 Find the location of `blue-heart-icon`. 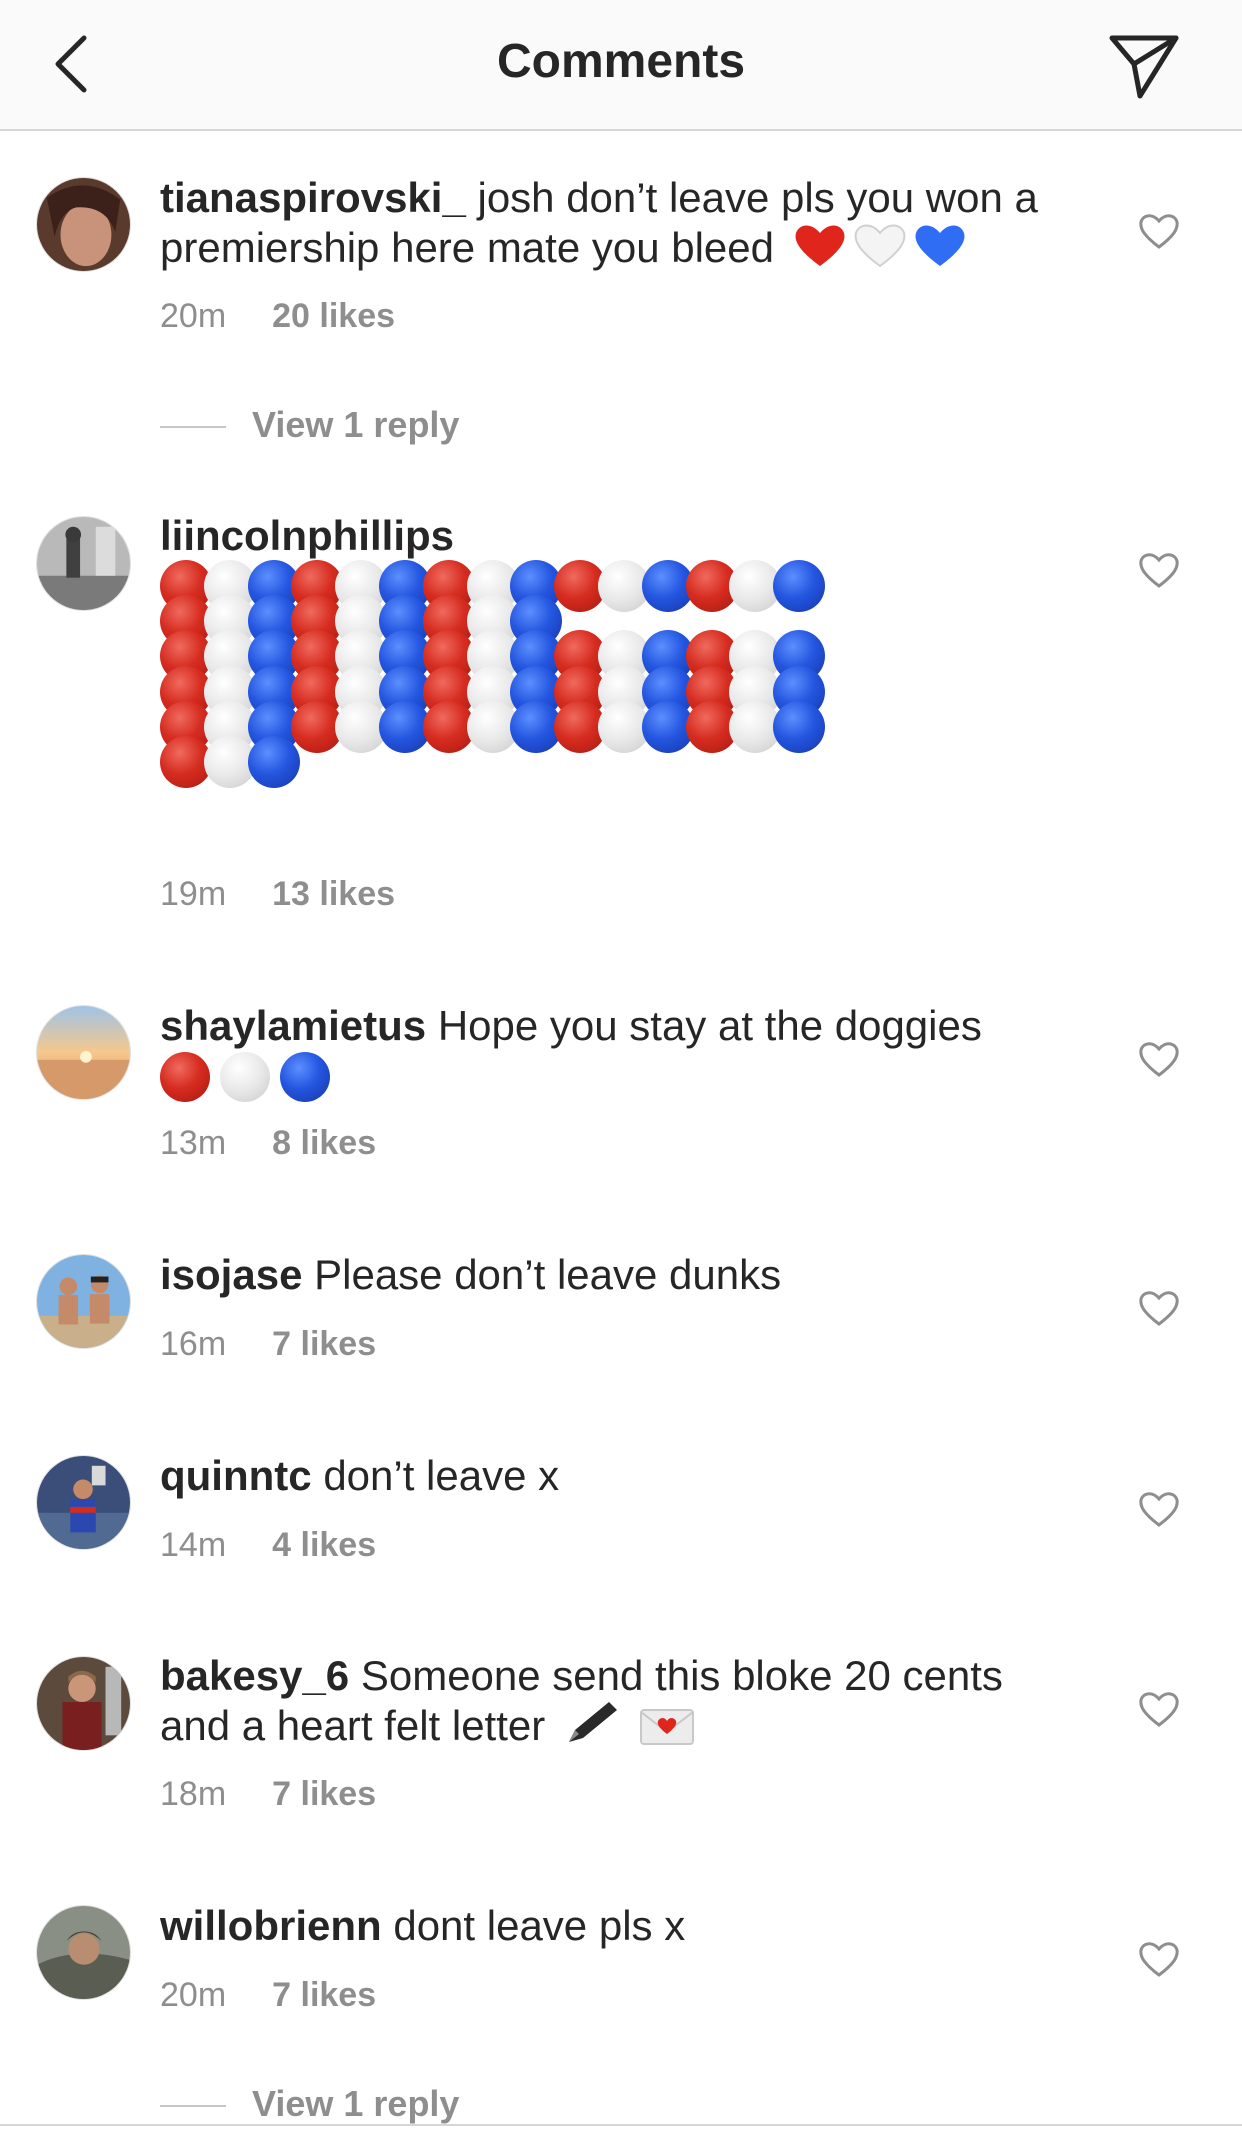

blue-heart-icon is located at coordinates (940, 250).